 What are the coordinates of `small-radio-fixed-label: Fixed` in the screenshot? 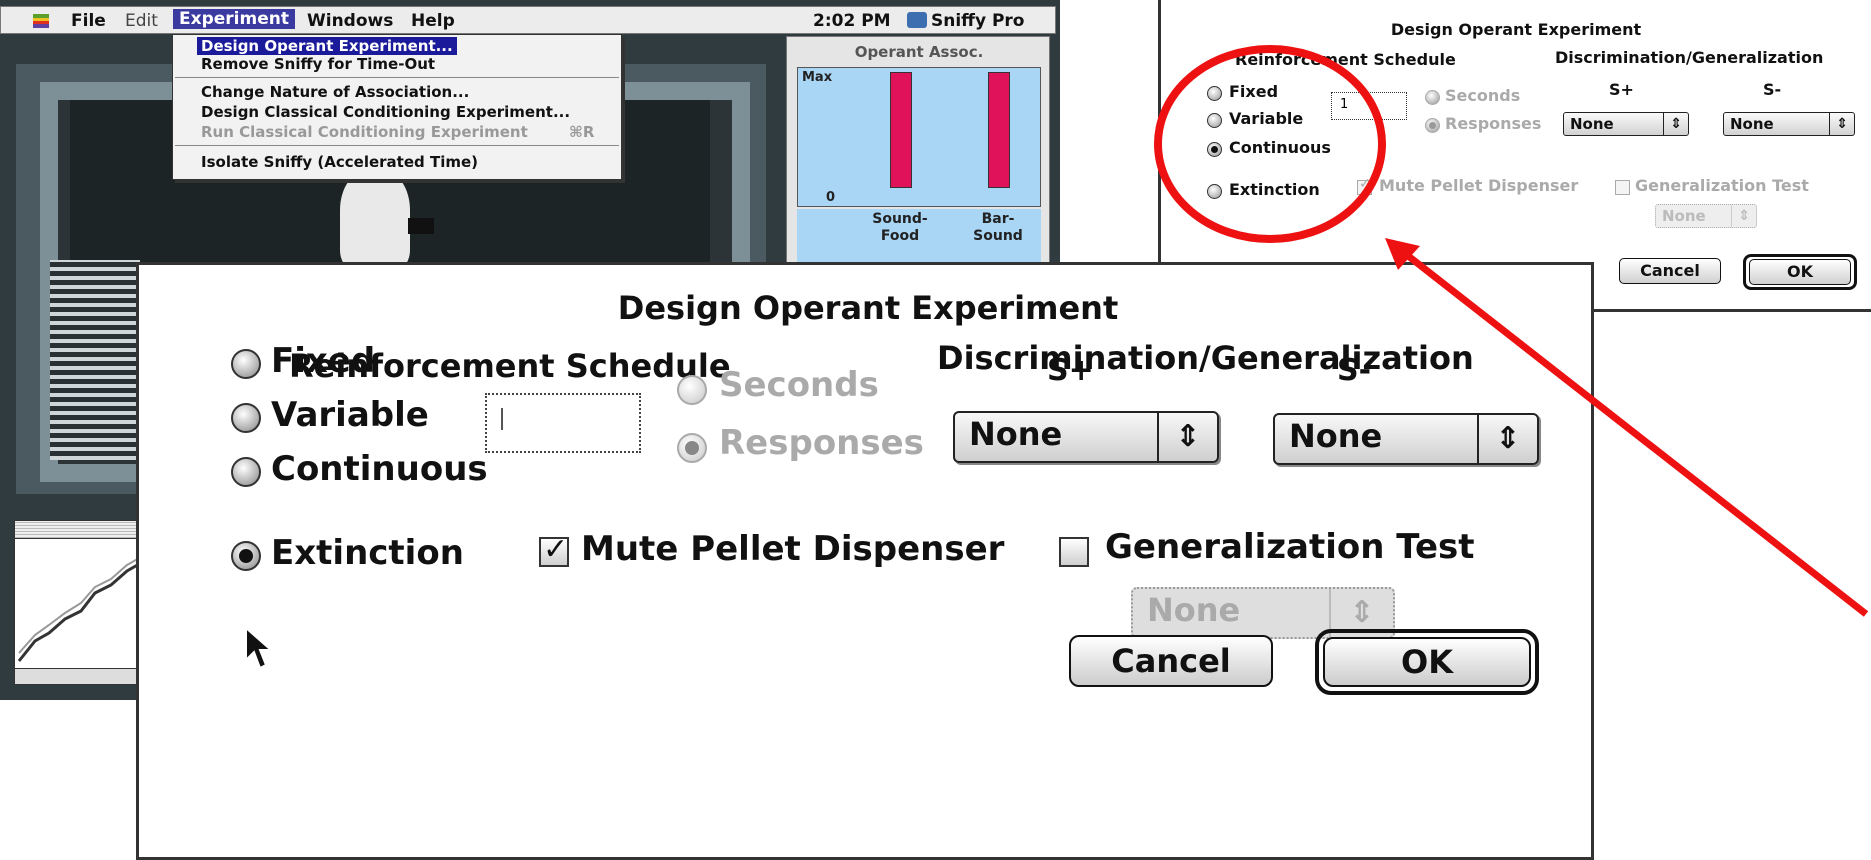 It's located at (1254, 91).